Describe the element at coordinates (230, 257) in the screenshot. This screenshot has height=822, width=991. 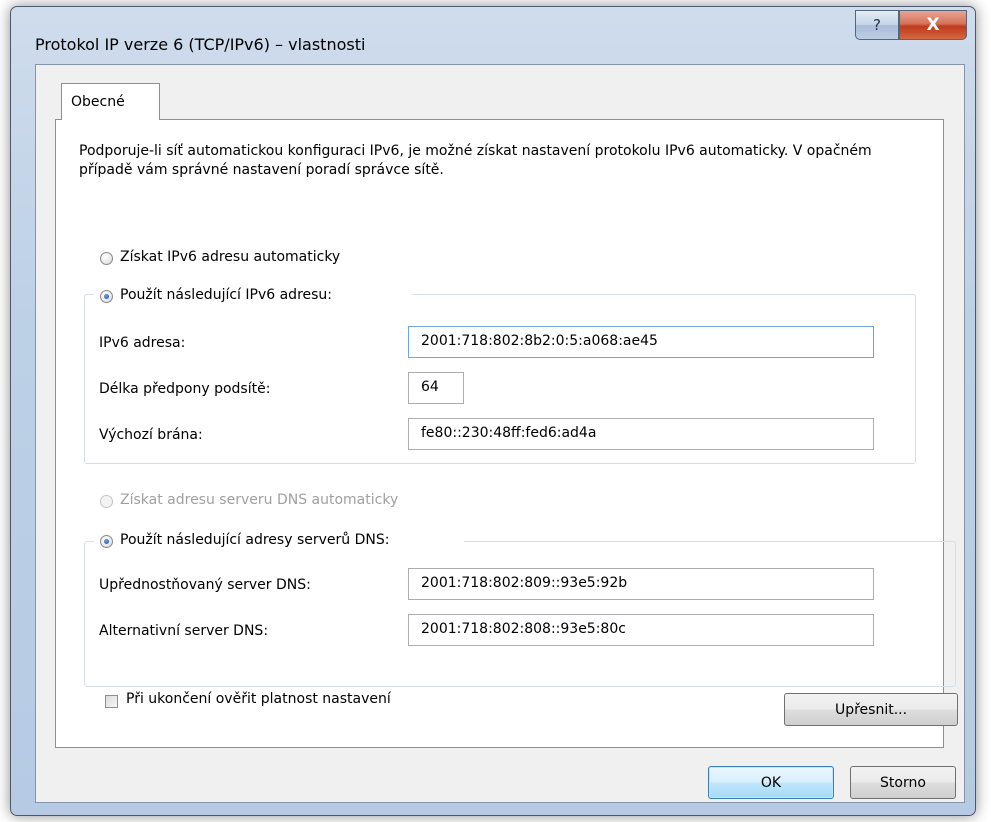
I see `ip-auto-label: Získat IPv6 adresu automaticky` at that location.